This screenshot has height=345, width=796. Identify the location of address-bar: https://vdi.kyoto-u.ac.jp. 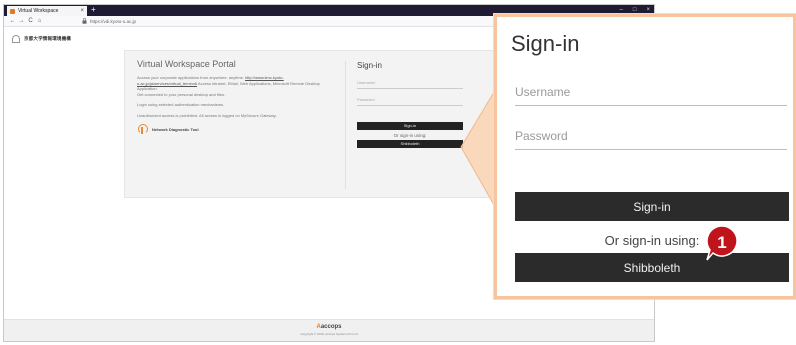
(109, 21).